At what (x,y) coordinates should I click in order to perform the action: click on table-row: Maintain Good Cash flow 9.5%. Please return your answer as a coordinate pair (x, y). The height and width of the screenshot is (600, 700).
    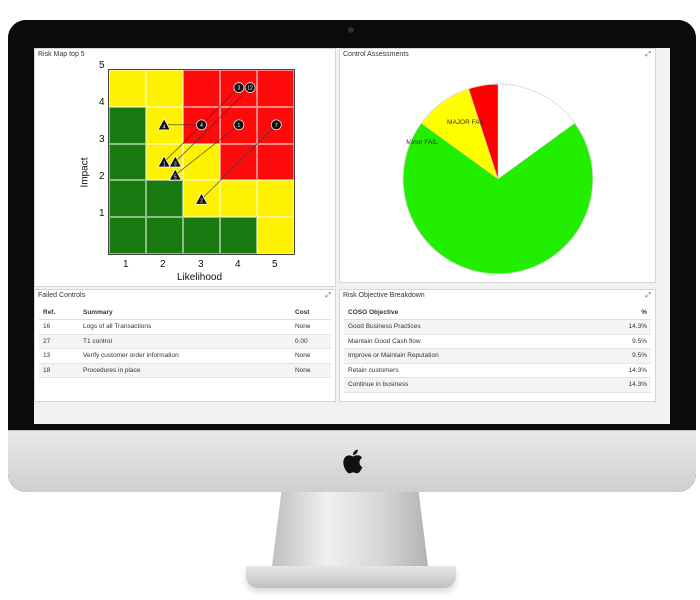
    Looking at the image, I should click on (497, 341).